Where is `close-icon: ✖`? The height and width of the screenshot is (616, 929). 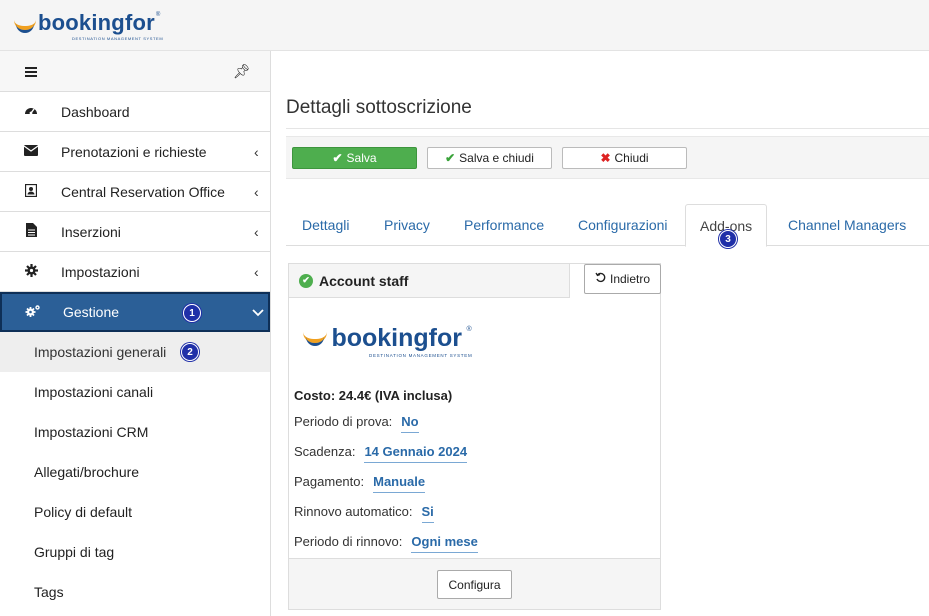 close-icon: ✖ is located at coordinates (605, 158).